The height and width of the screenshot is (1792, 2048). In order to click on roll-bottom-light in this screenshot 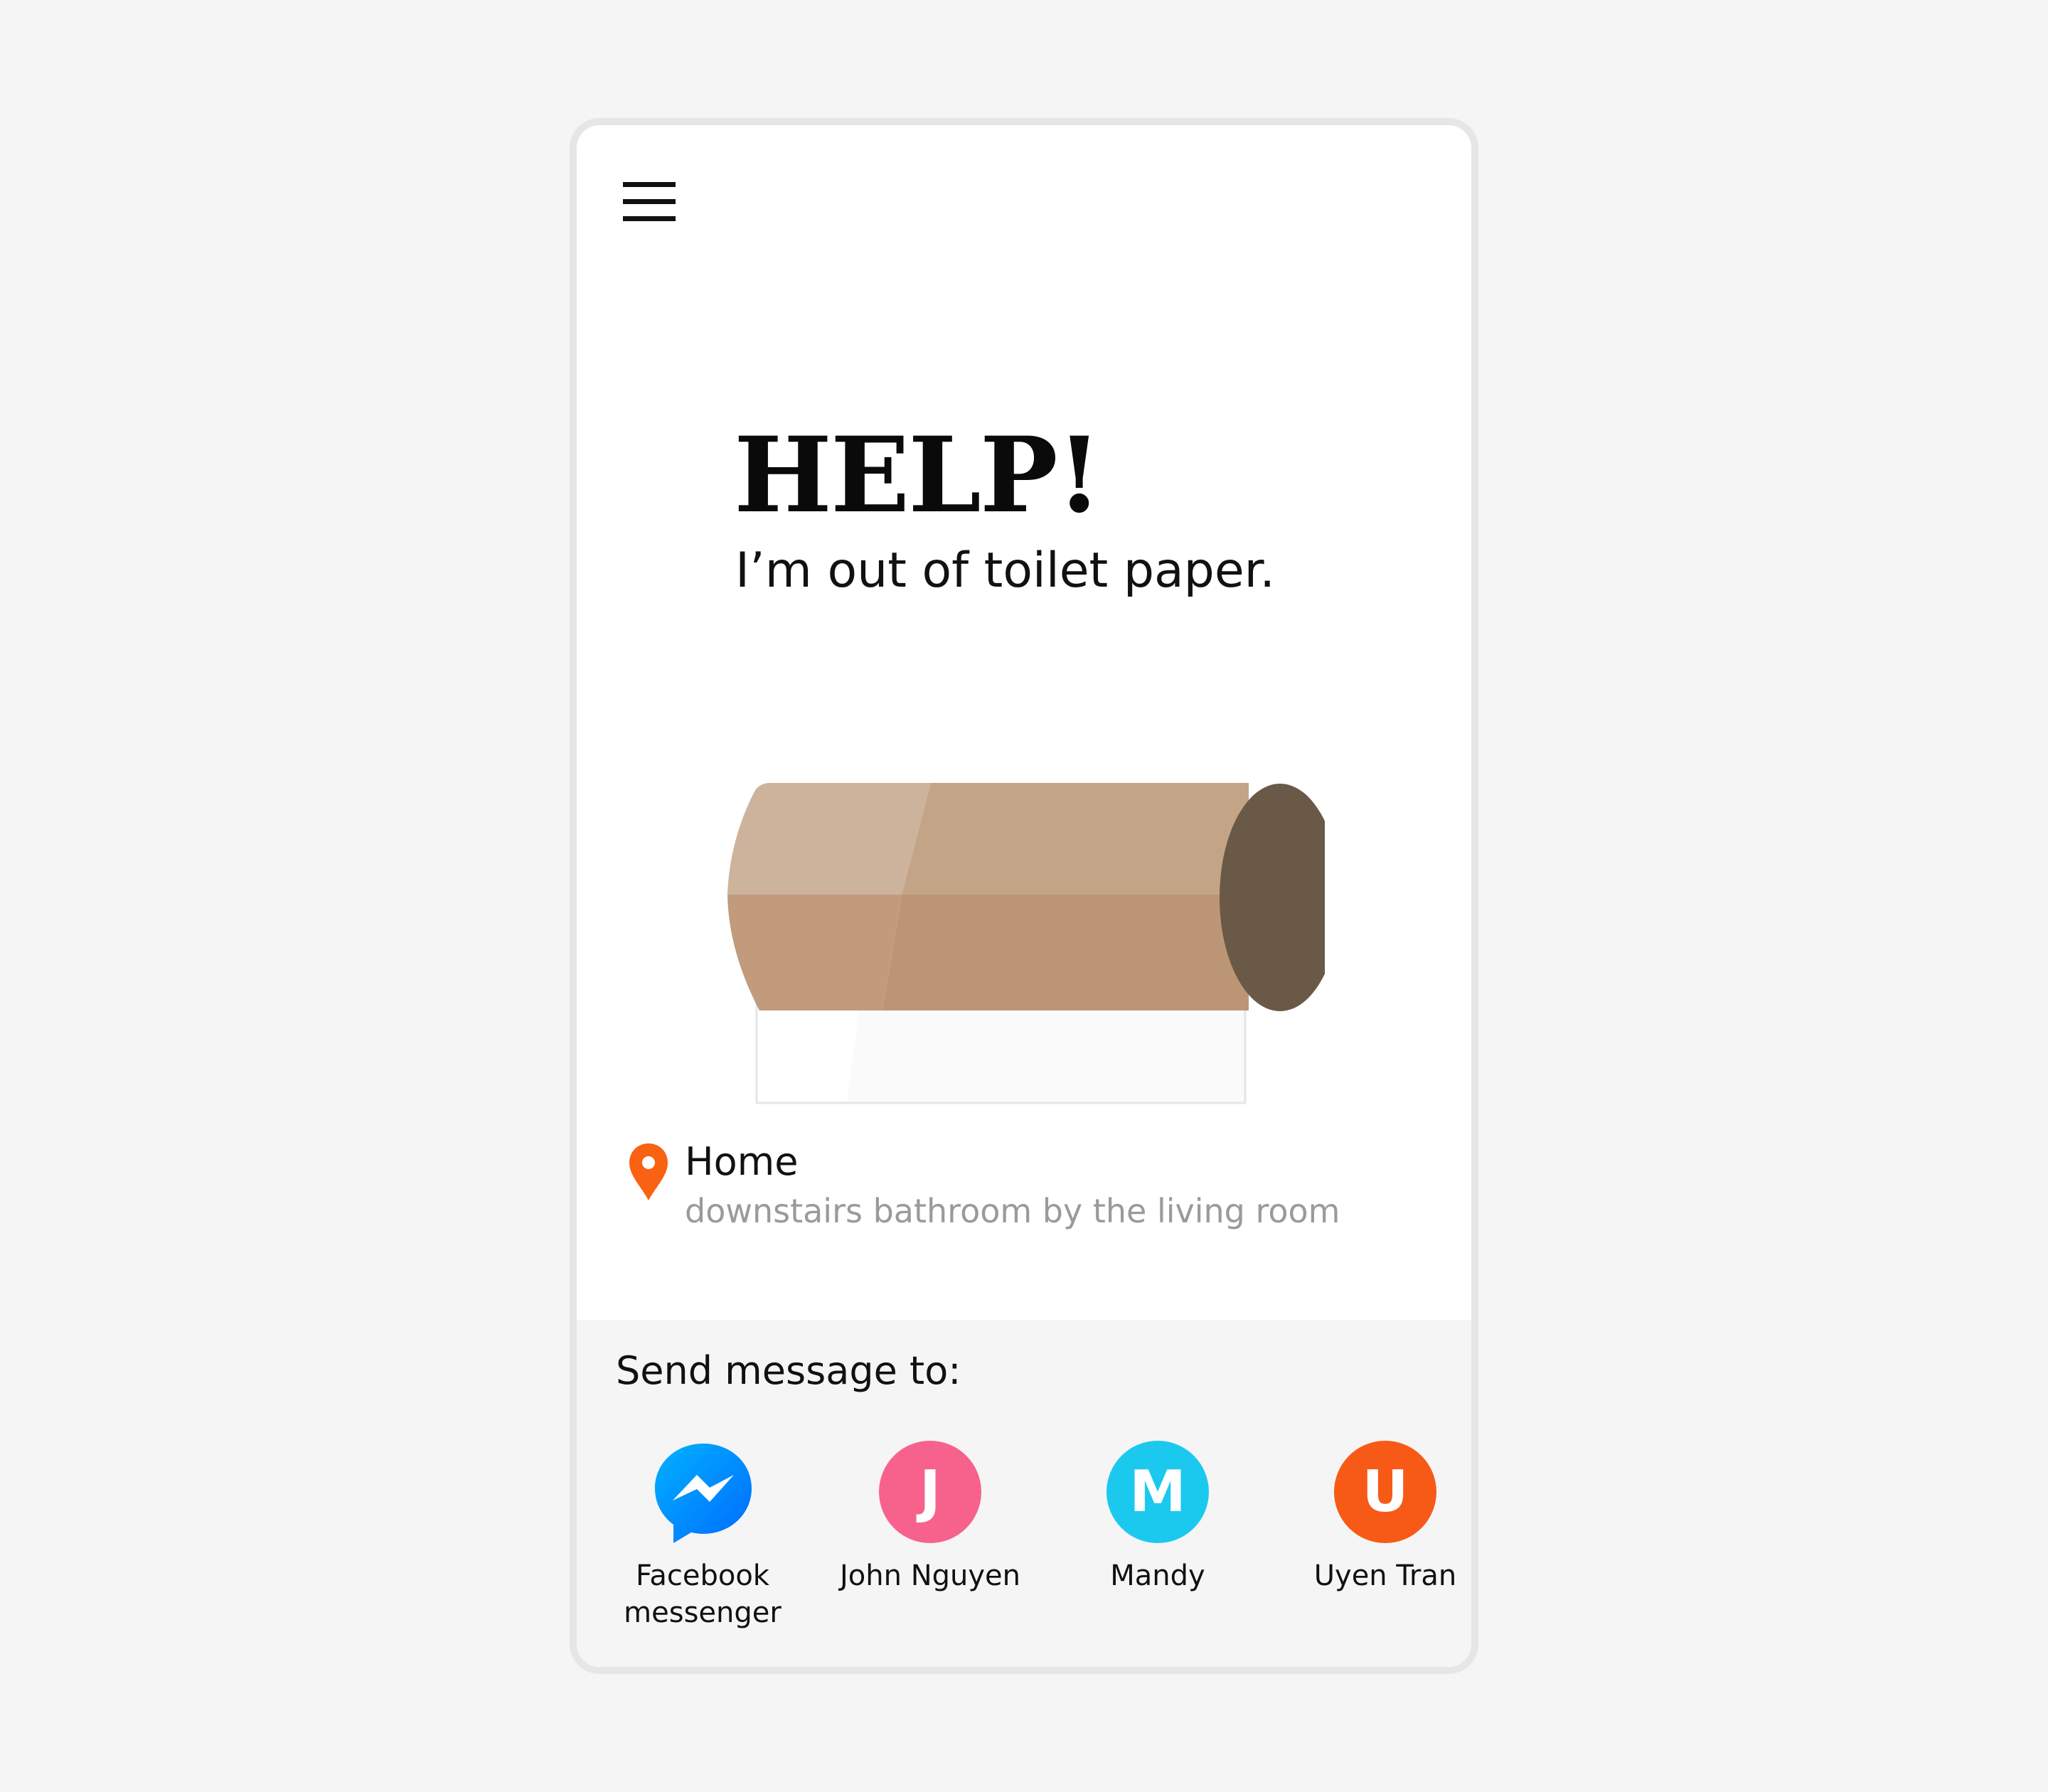, I will do `click(814, 952)`.